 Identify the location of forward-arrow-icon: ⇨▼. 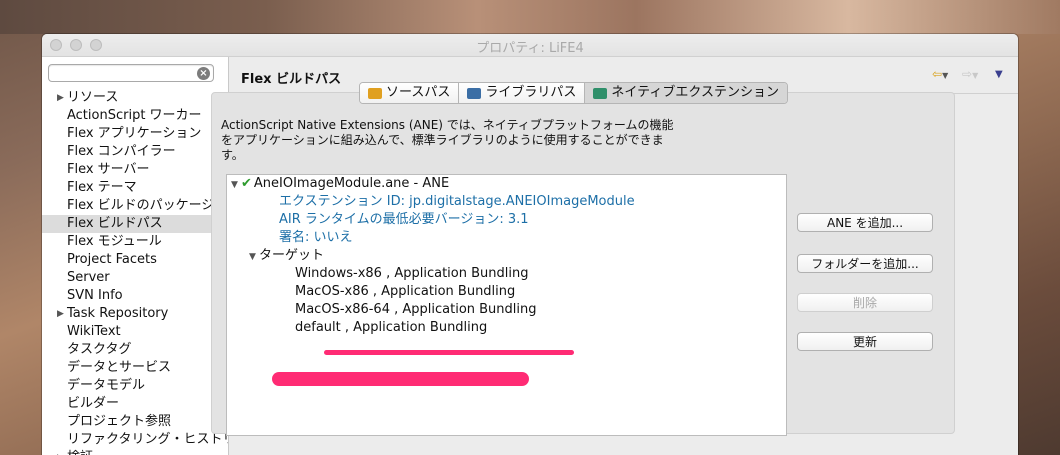
(970, 74).